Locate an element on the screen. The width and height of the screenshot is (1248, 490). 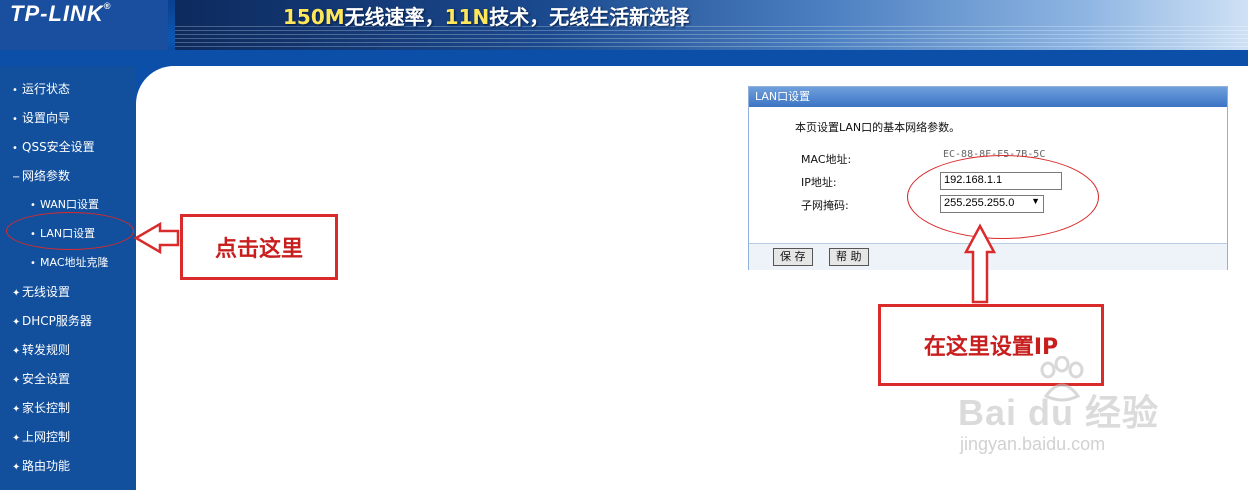
save-button: 保 存 is located at coordinates (793, 257).